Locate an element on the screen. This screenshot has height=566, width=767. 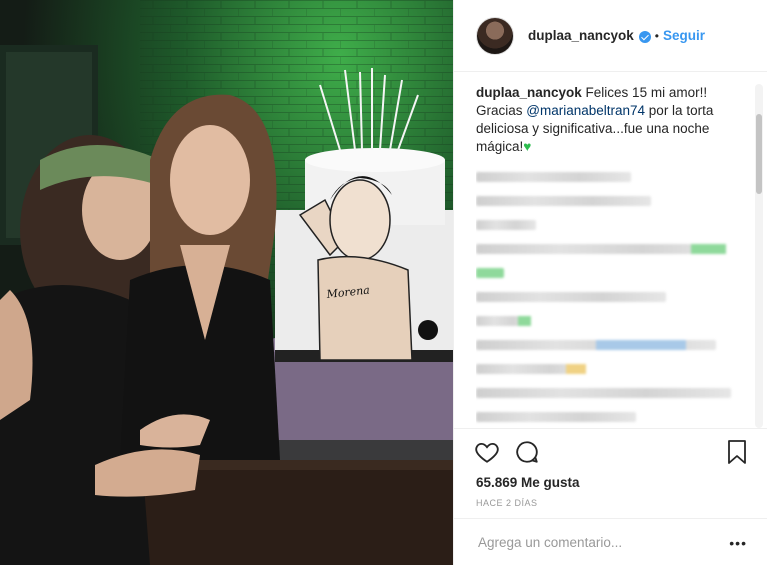
action-icons is located at coordinates (610, 452).